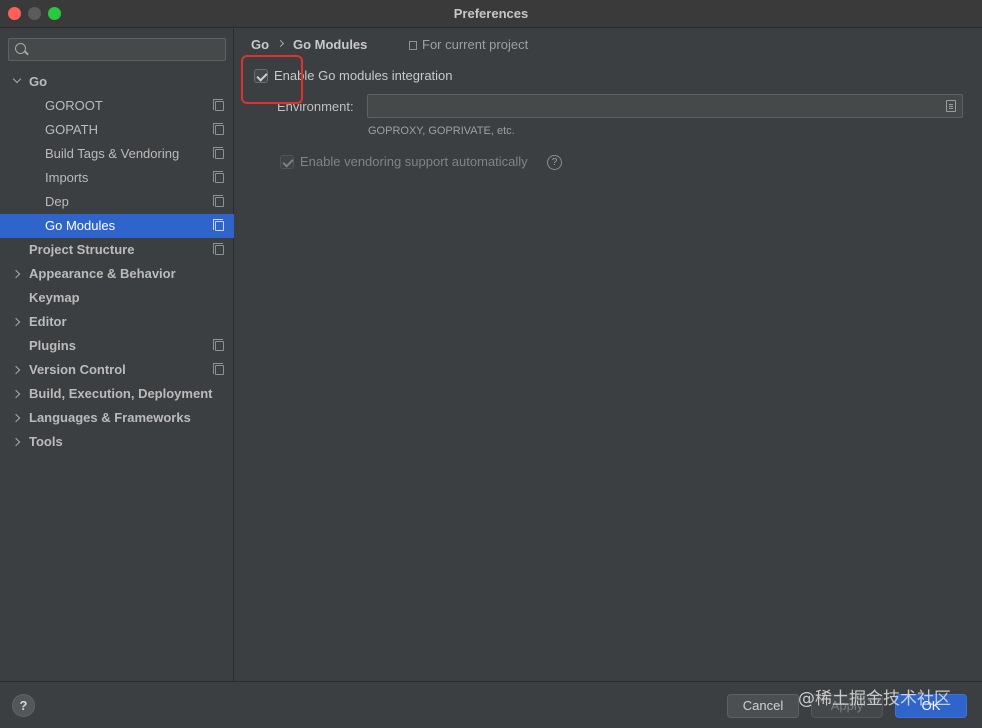 The width and height of the screenshot is (982, 728). What do you see at coordinates (117, 442) in the screenshot?
I see `sidebar-item-tools: Tools` at bounding box center [117, 442].